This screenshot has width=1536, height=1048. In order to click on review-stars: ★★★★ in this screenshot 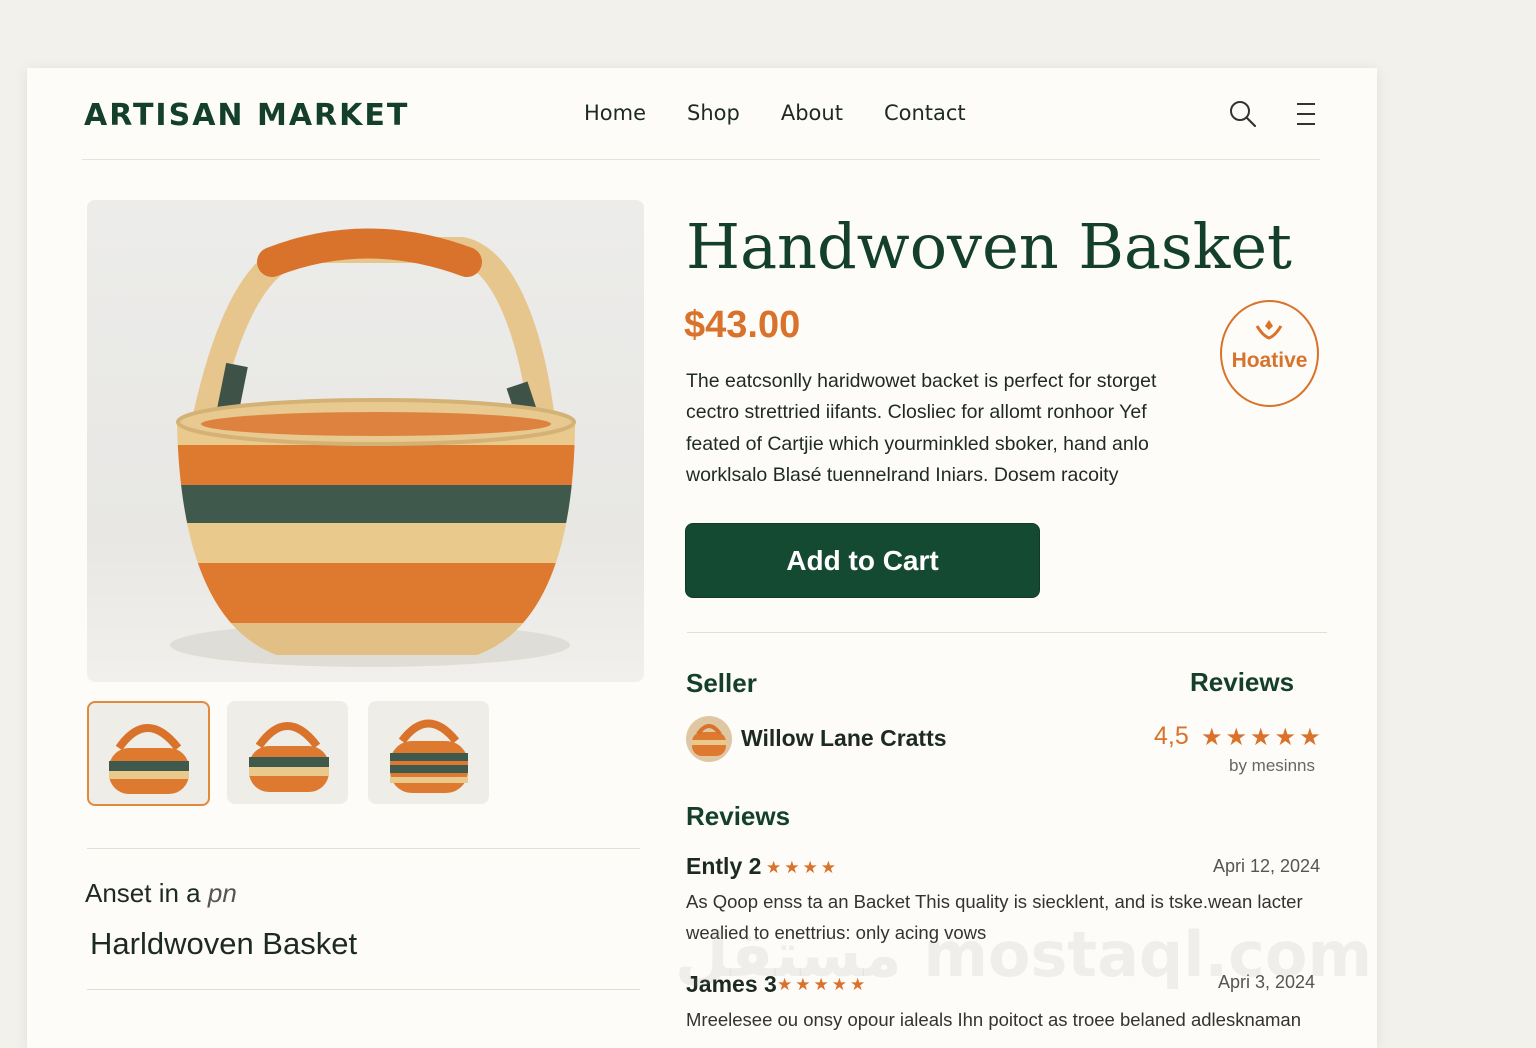, I will do `click(802, 867)`.